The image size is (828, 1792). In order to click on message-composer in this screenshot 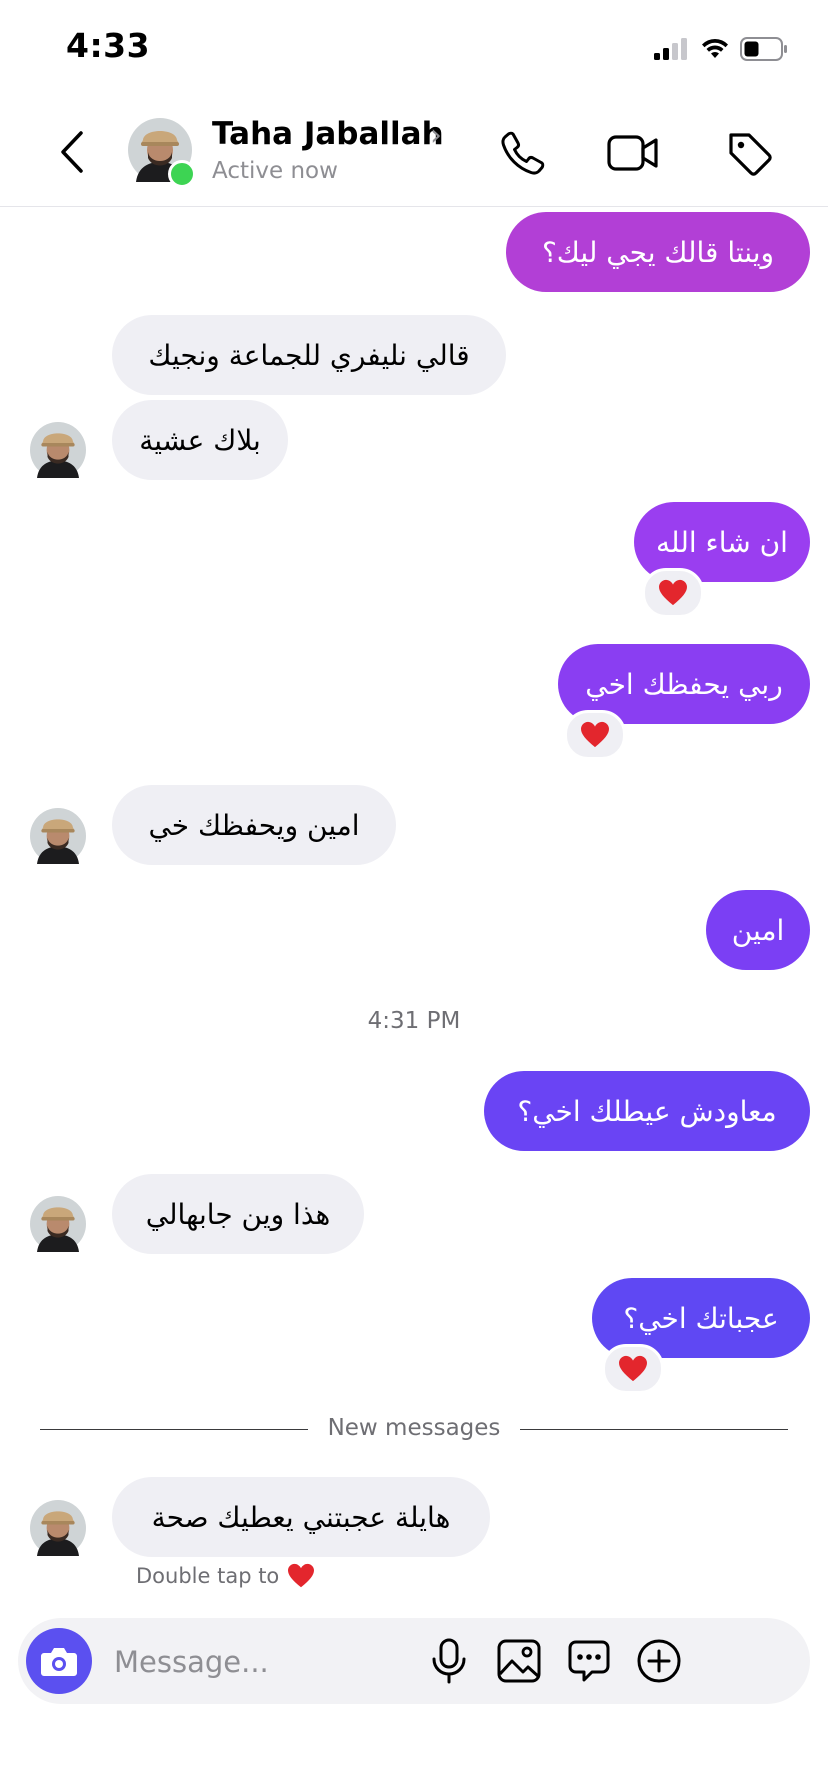, I will do `click(414, 1661)`.